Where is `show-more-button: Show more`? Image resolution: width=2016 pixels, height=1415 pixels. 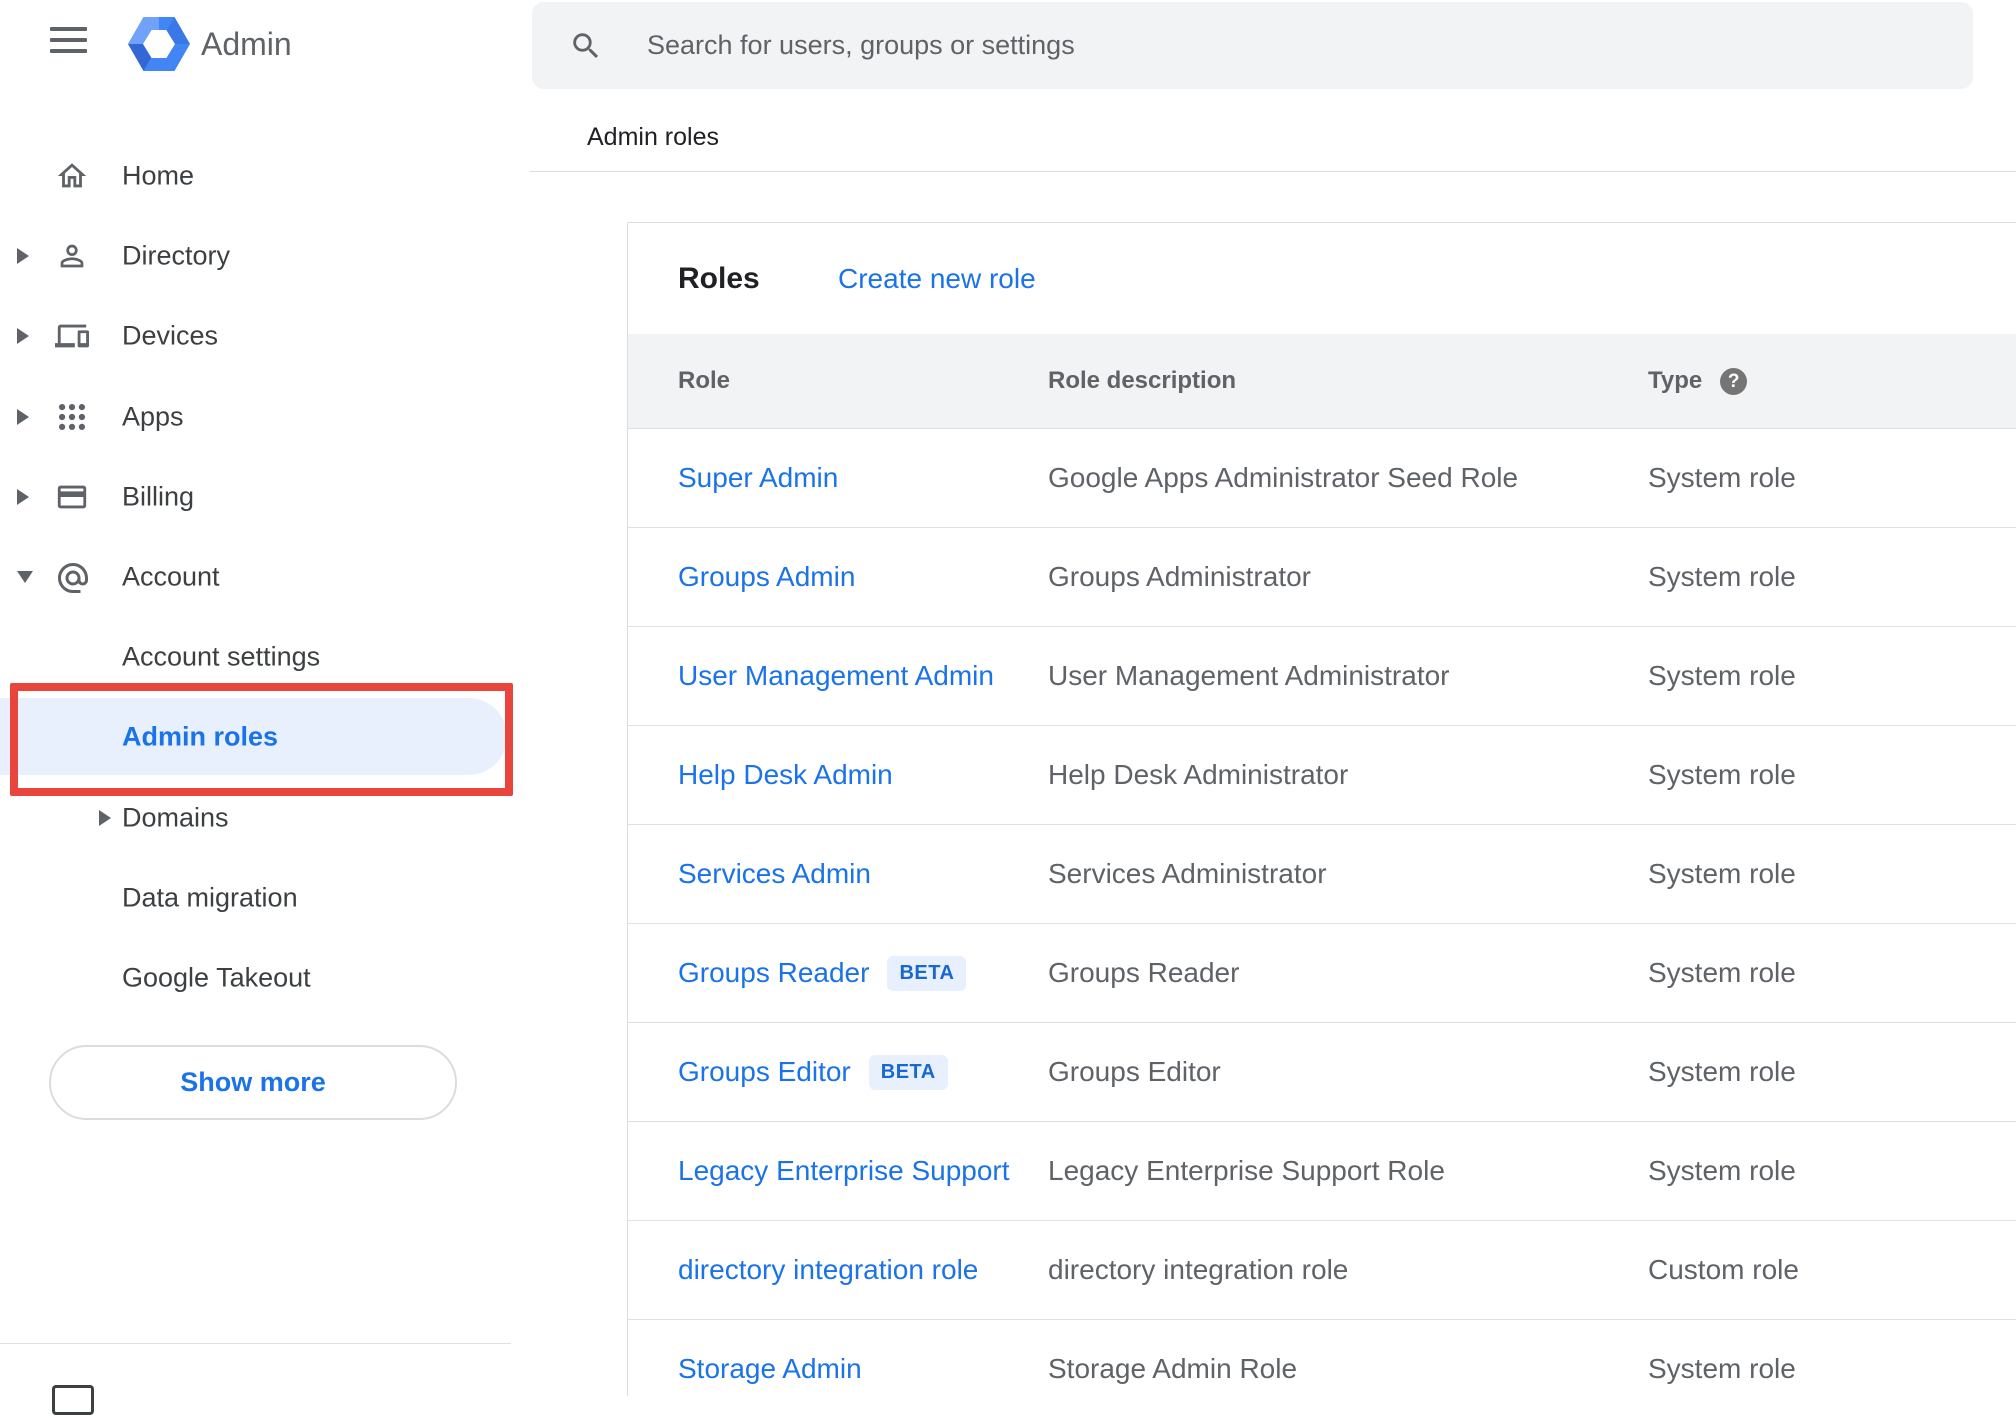
show-more-button: Show more is located at coordinates (253, 1082).